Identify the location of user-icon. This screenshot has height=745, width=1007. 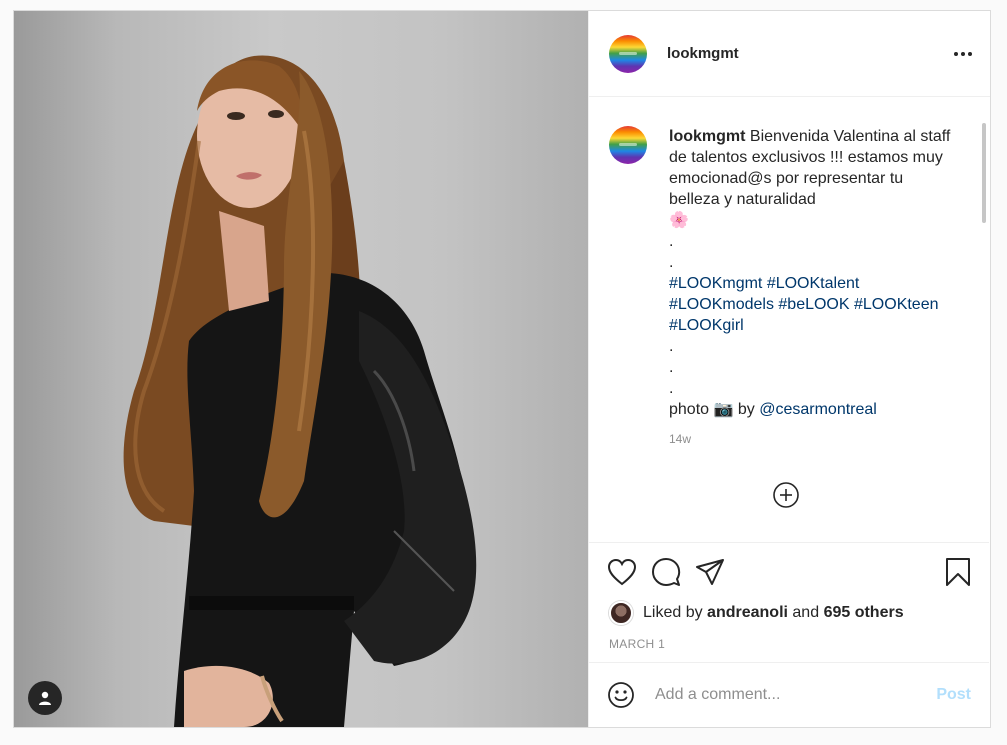
(45, 698).